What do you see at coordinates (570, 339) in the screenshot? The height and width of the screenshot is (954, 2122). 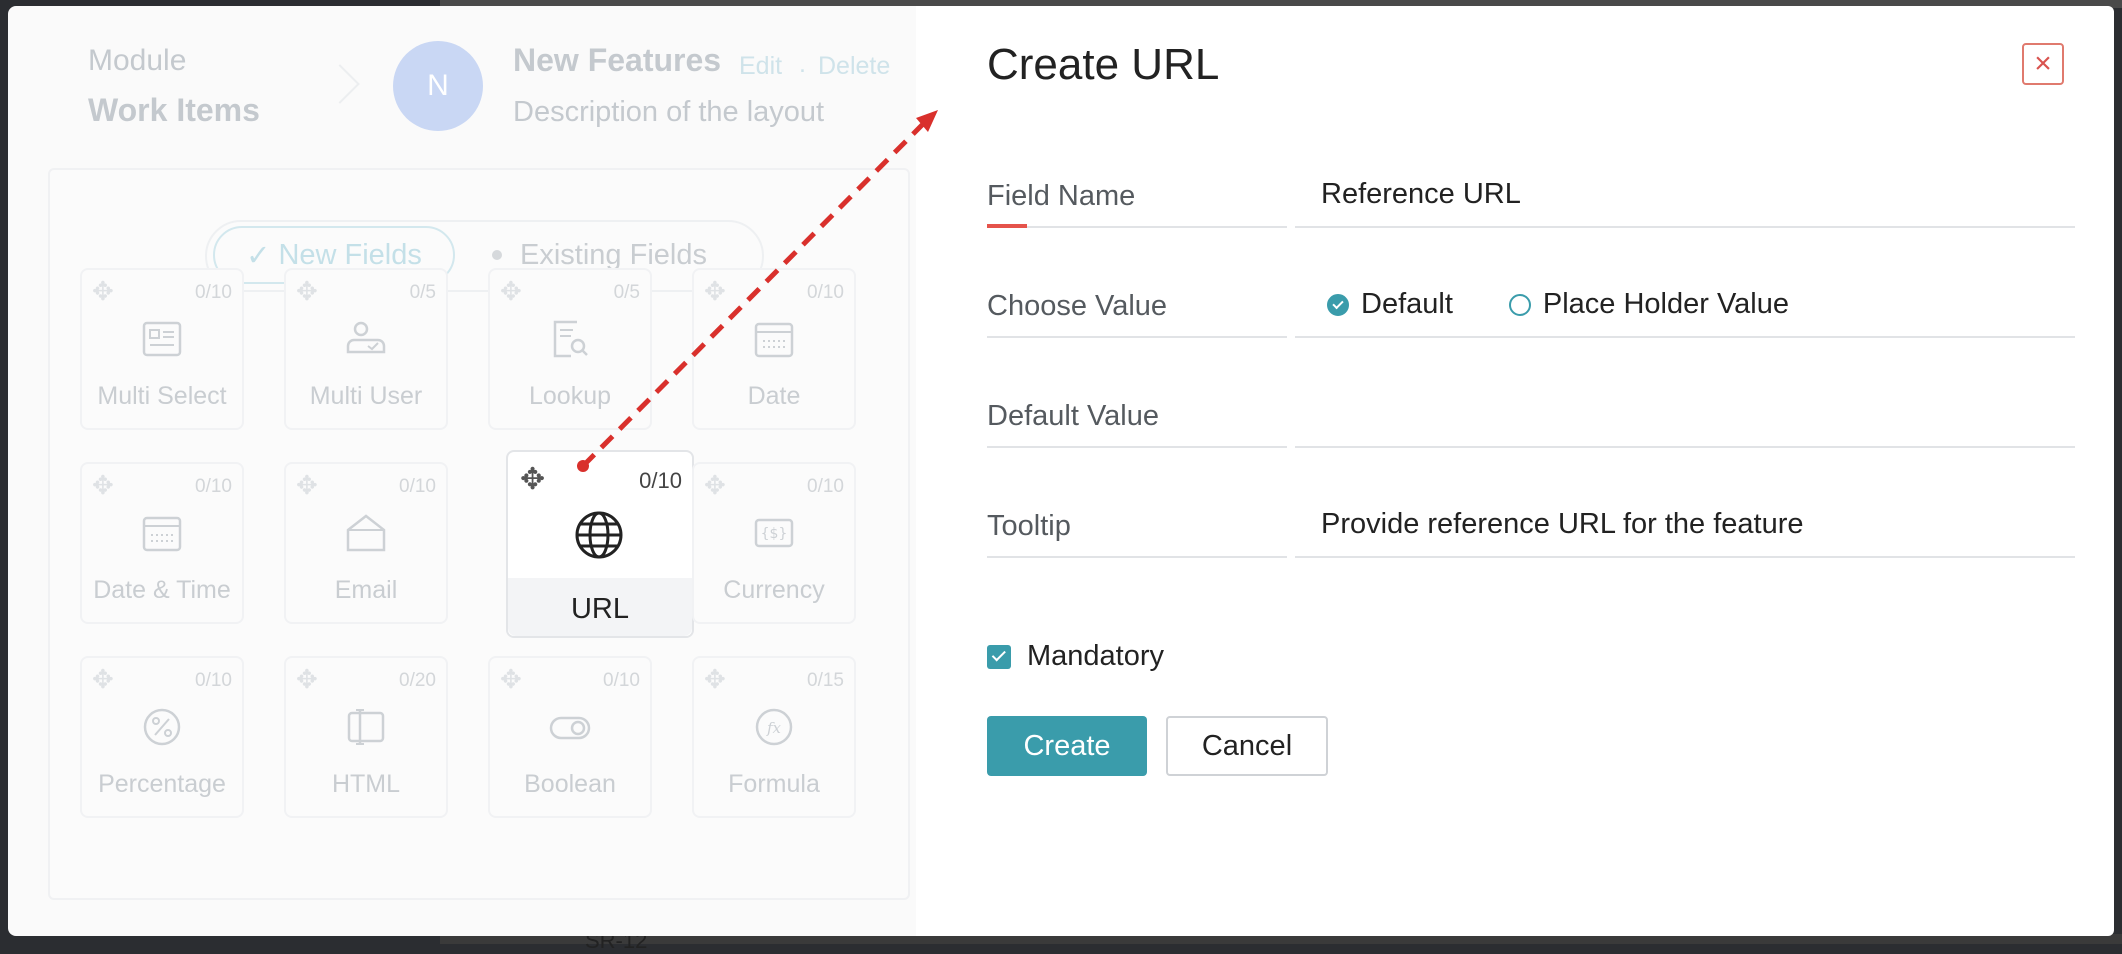 I see `lookup-icon` at bounding box center [570, 339].